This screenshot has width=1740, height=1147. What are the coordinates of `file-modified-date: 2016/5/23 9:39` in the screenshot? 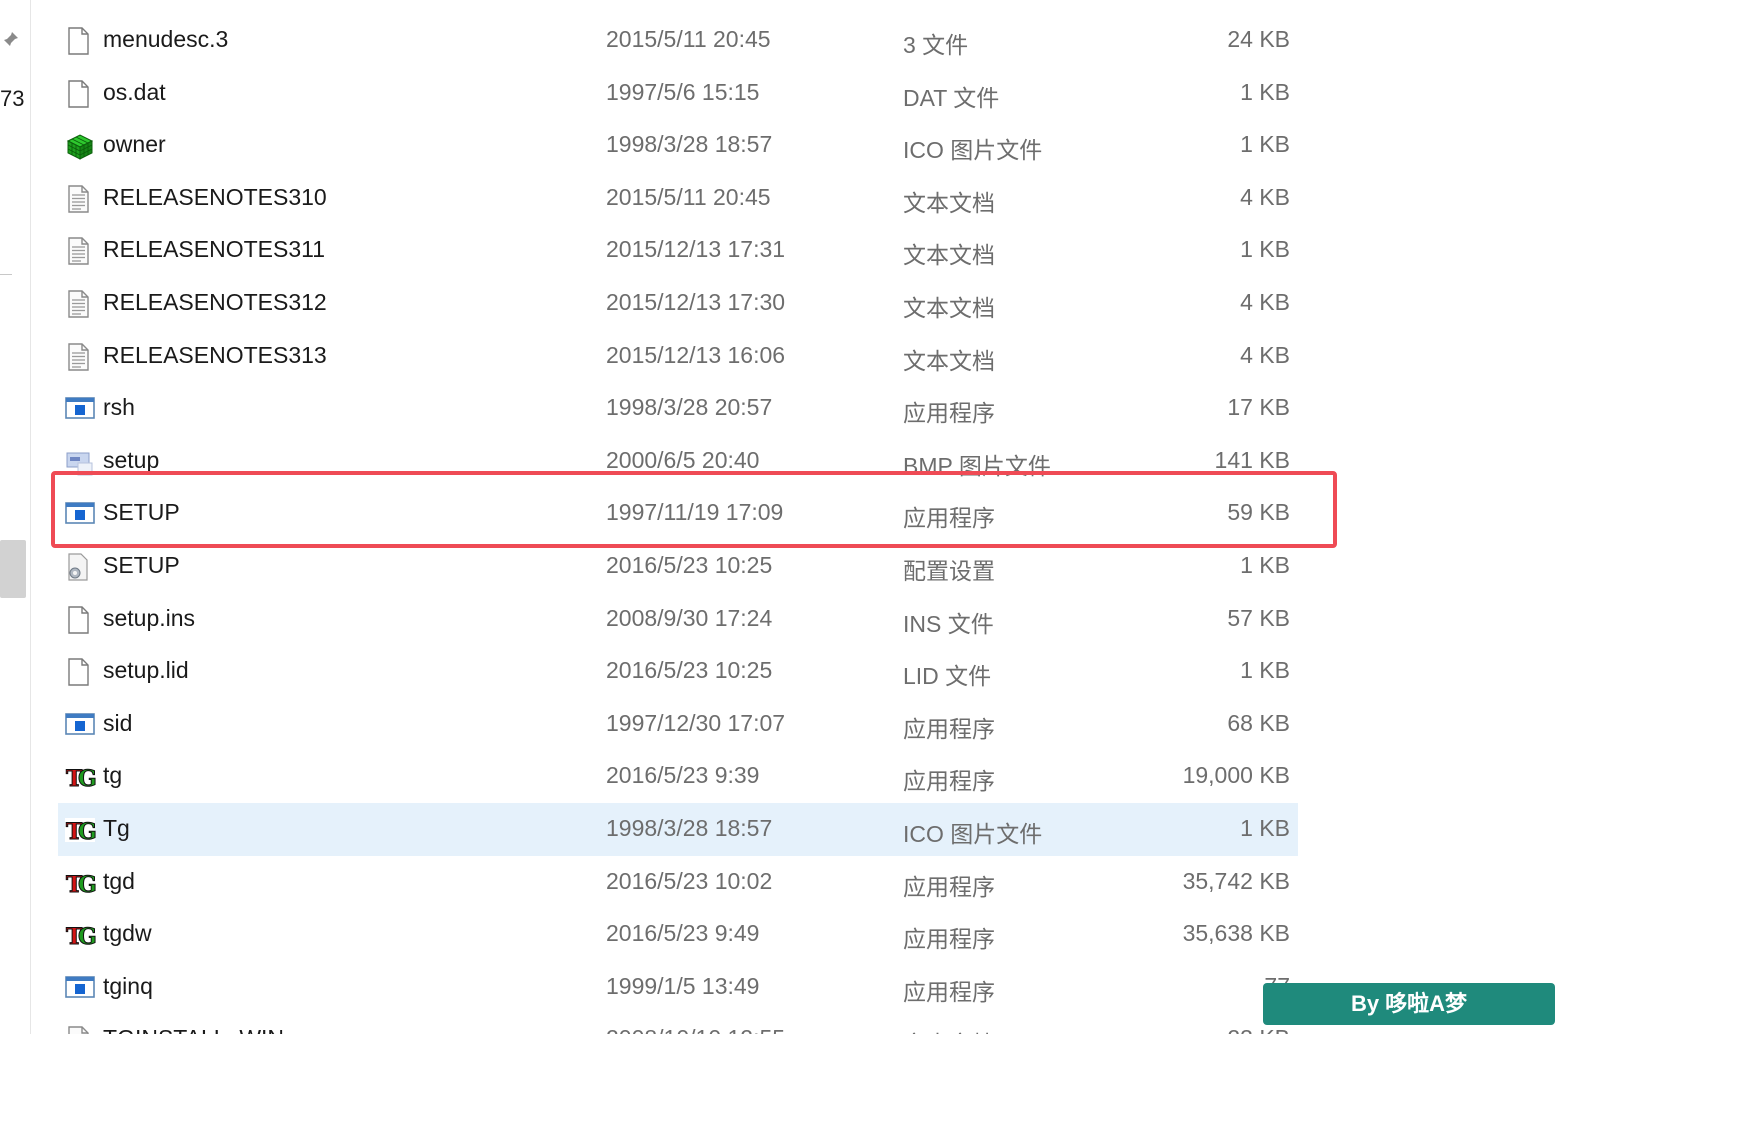 It's located at (683, 775).